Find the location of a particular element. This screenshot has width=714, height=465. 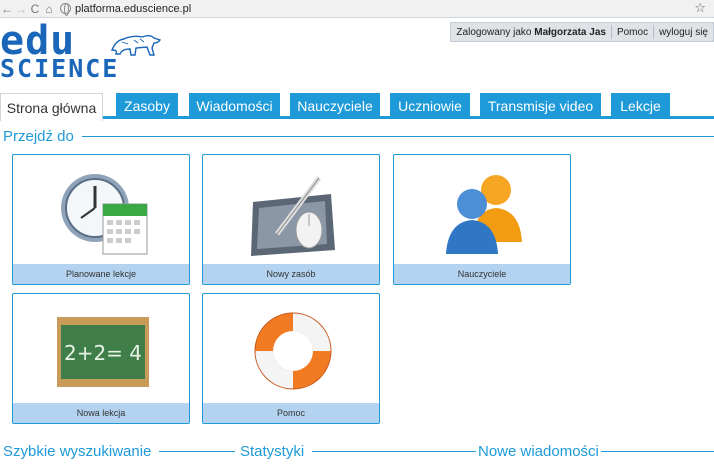

tab-lekcje: Lekcje is located at coordinates (640, 106).